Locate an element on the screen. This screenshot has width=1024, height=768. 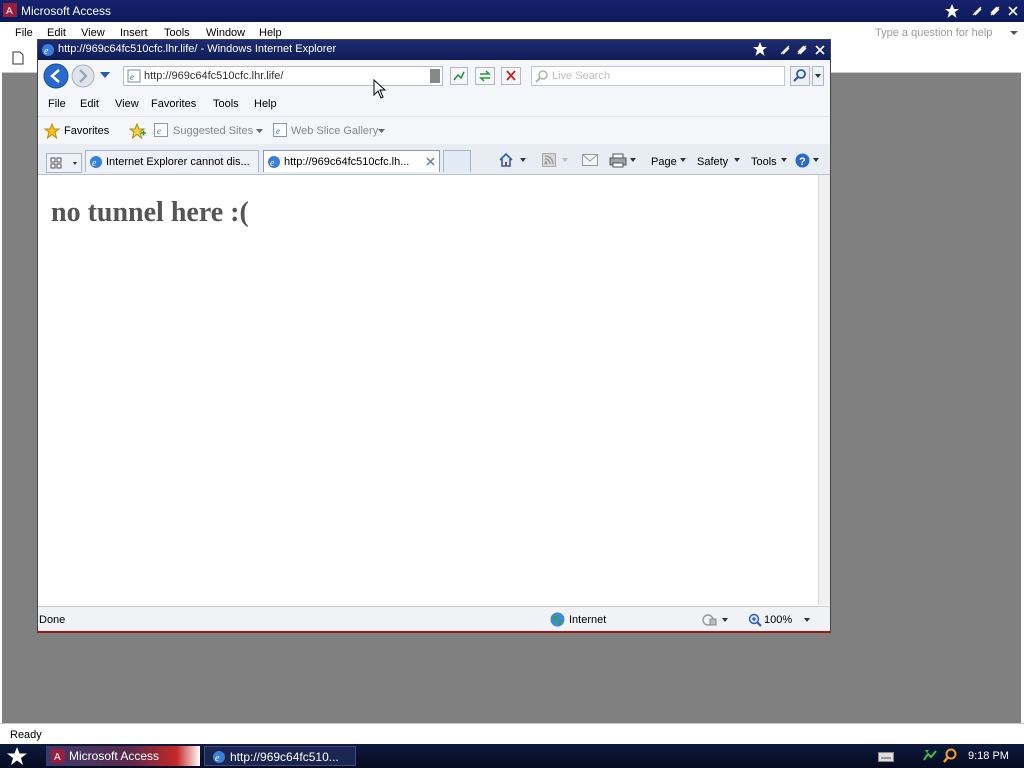
mouse-cursor-icon is located at coordinates (380, 89).